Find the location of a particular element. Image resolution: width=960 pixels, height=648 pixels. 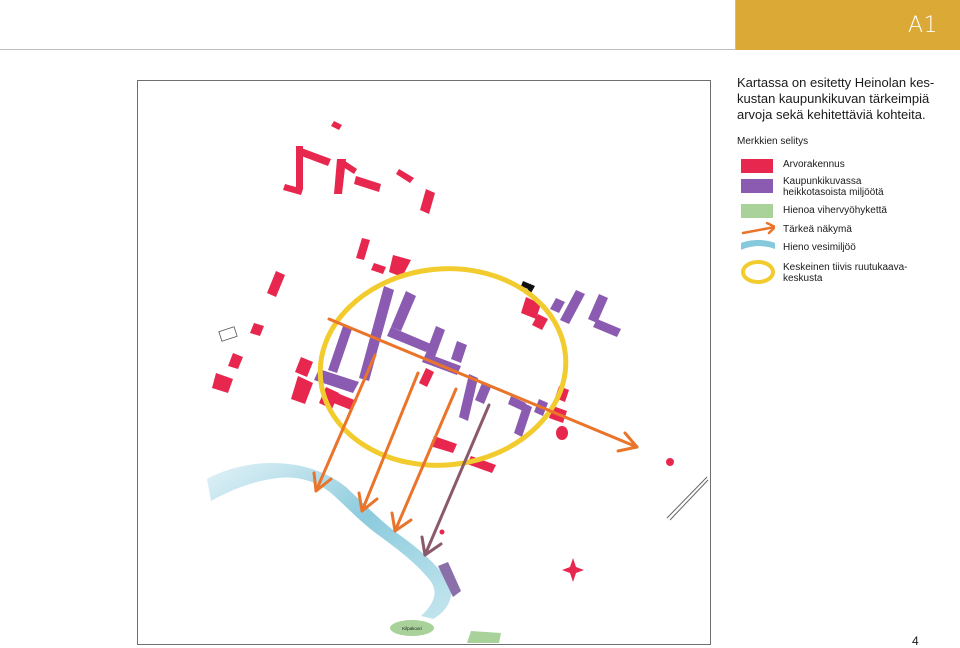

section-badge-label: A1 is located at coordinates (922, 25).